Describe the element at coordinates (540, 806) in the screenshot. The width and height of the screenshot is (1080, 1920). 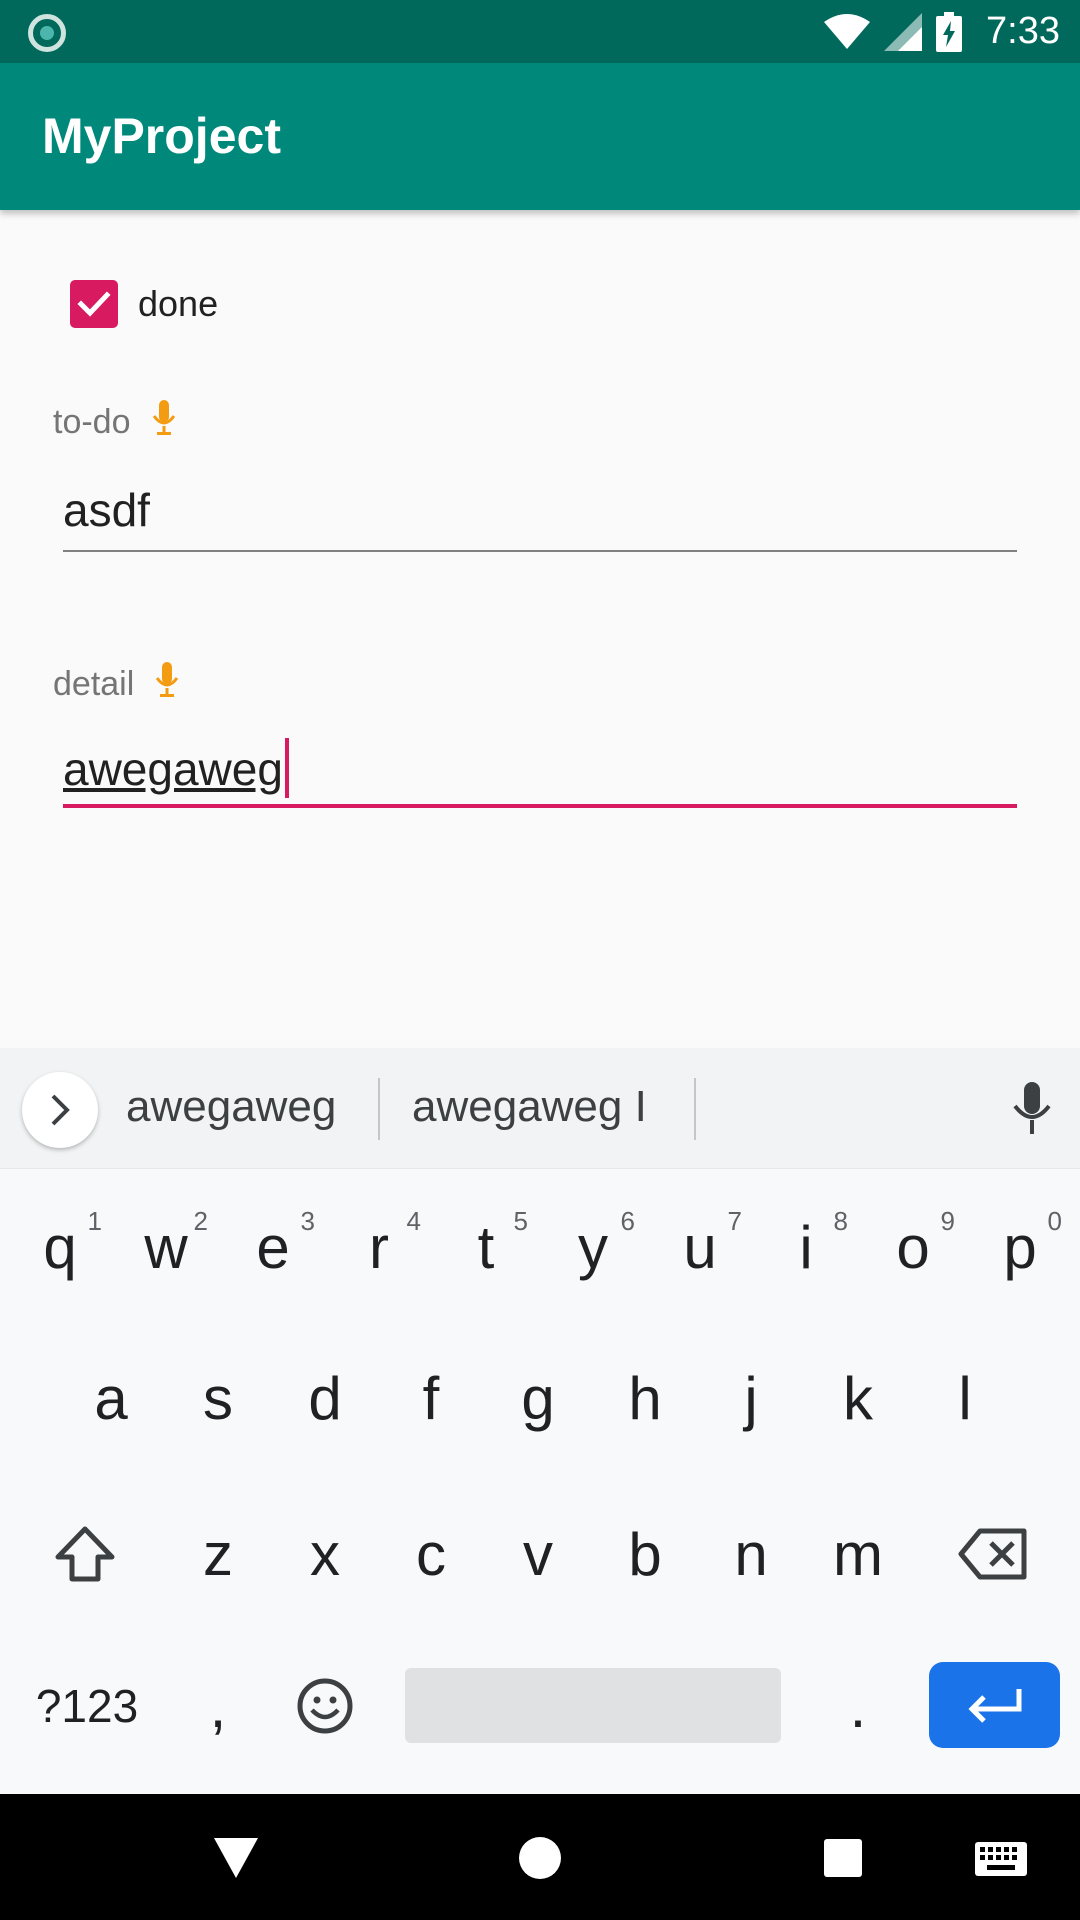
I see `detail-underline` at that location.